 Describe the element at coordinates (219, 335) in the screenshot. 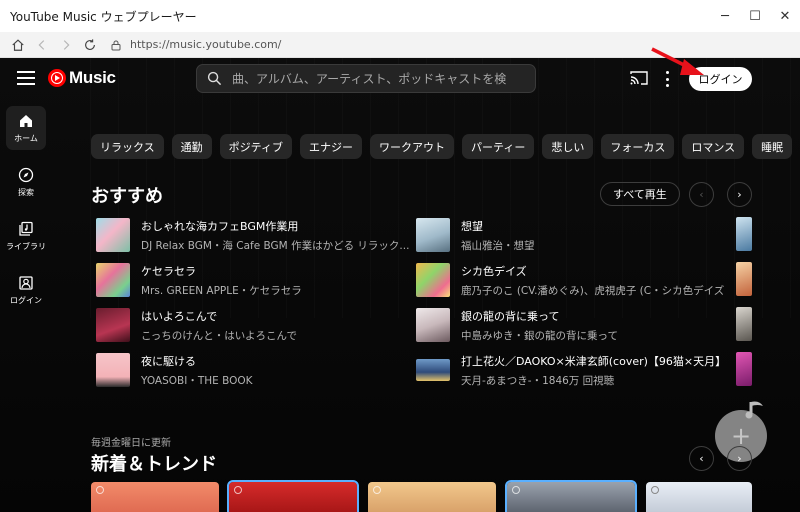

I see `song-subtitle: こっちのけんと・はいよろこんで` at that location.